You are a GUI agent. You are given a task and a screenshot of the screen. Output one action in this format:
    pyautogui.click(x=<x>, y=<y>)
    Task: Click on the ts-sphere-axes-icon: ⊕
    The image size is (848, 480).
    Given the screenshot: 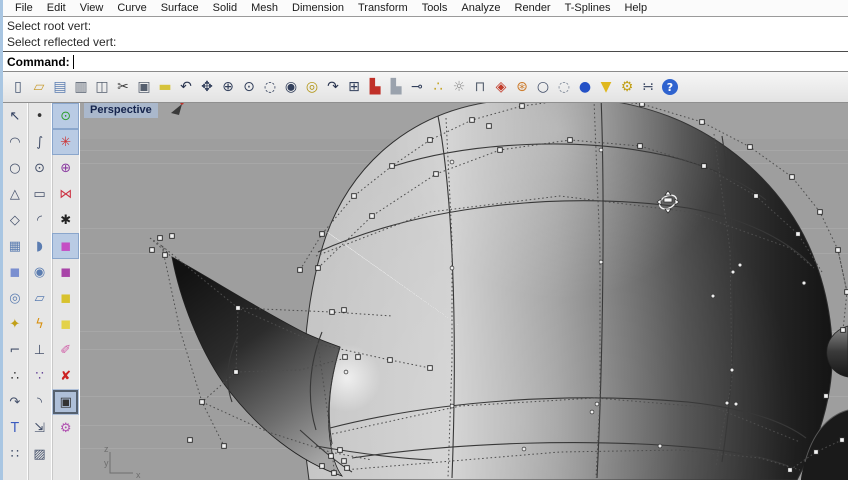 What is the action you would take?
    pyautogui.click(x=65, y=168)
    